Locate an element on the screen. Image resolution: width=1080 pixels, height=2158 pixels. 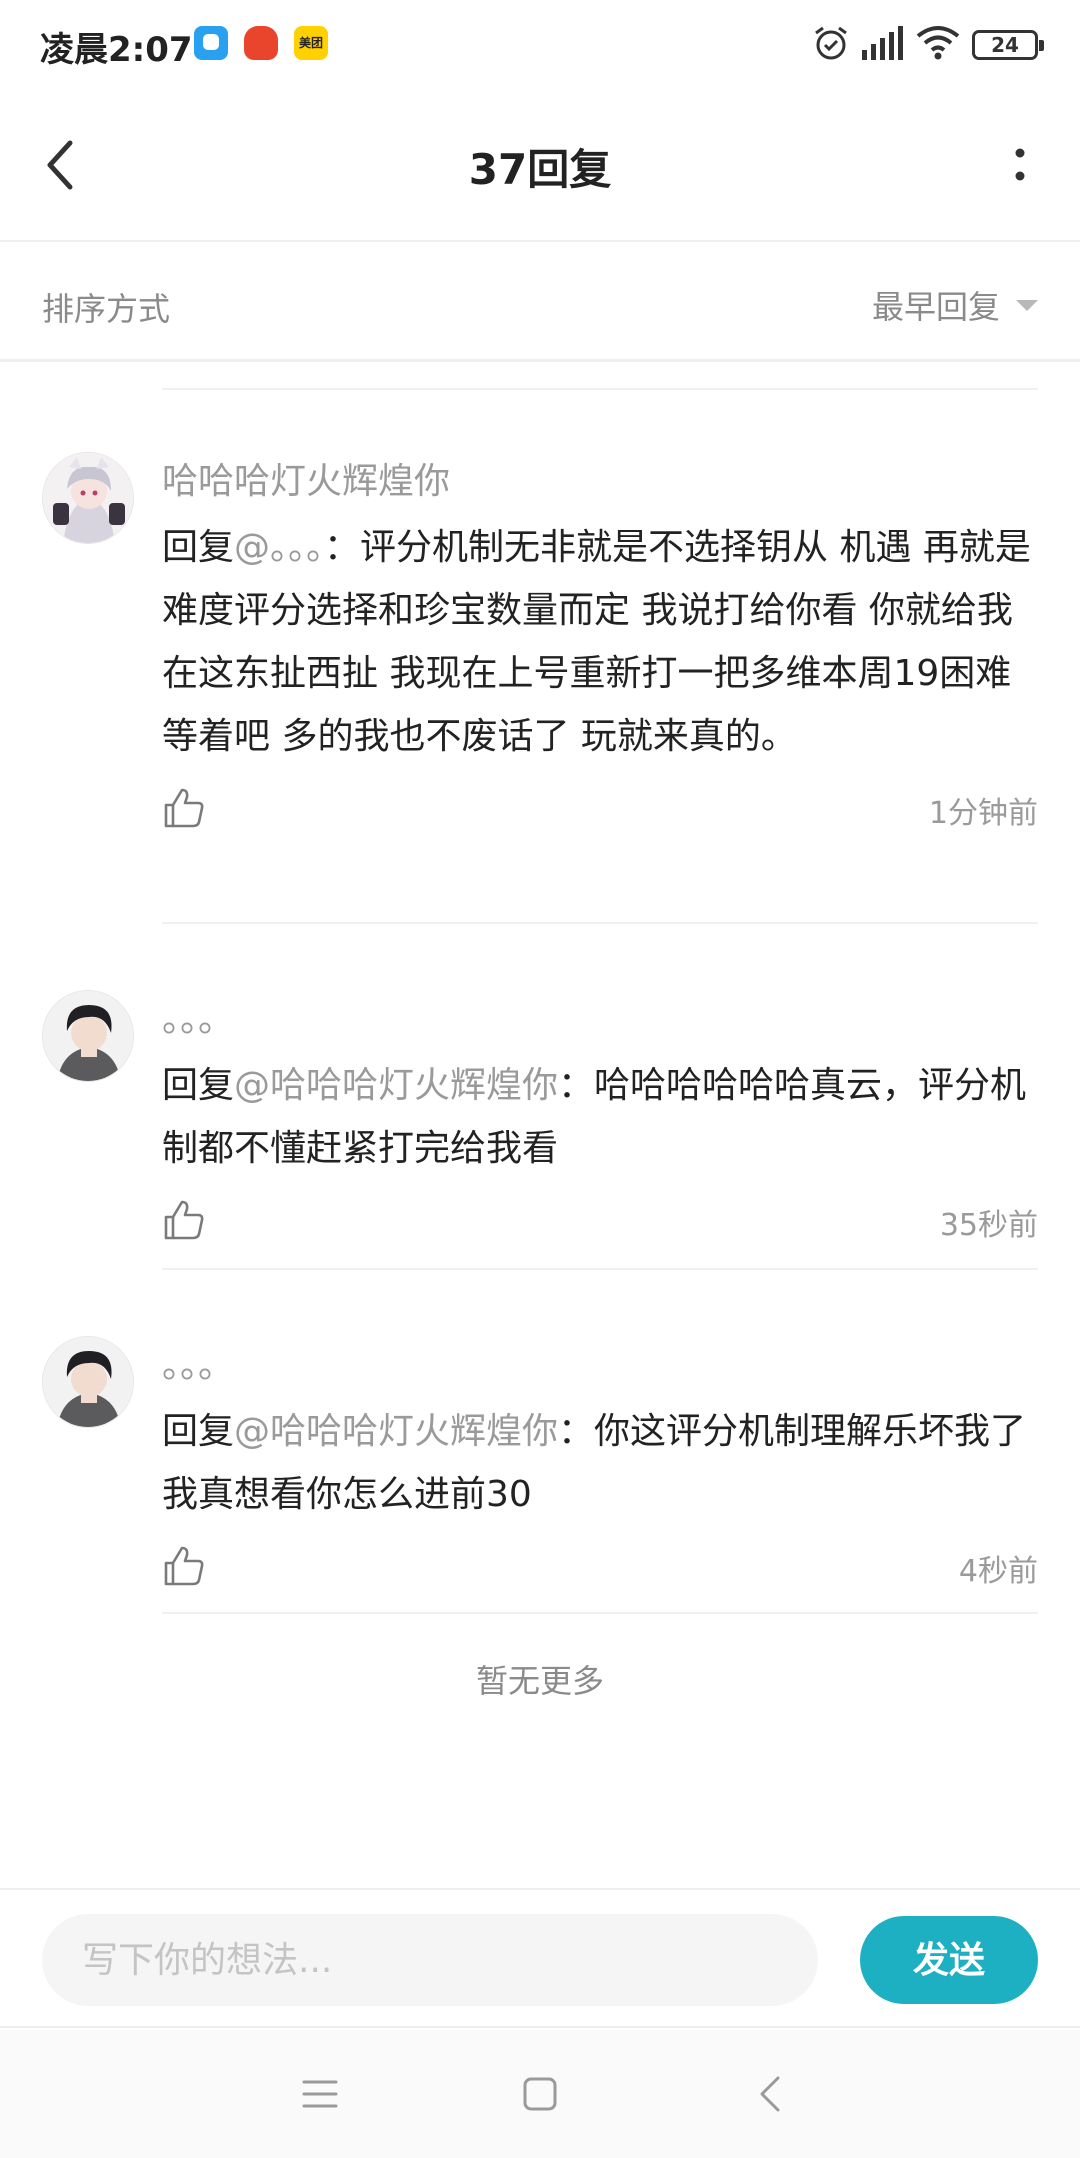
nav-home-button is located at coordinates (540, 2094).